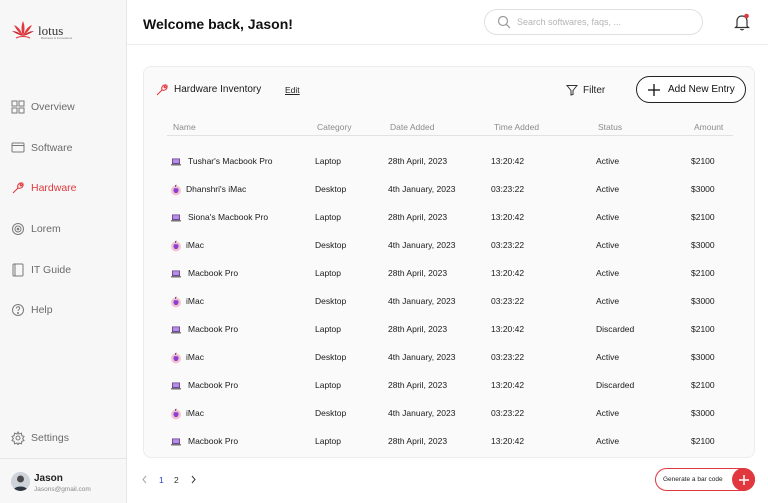 This screenshot has width=768, height=503. What do you see at coordinates (52, 148) in the screenshot?
I see `sidebar-item-label: Software` at bounding box center [52, 148].